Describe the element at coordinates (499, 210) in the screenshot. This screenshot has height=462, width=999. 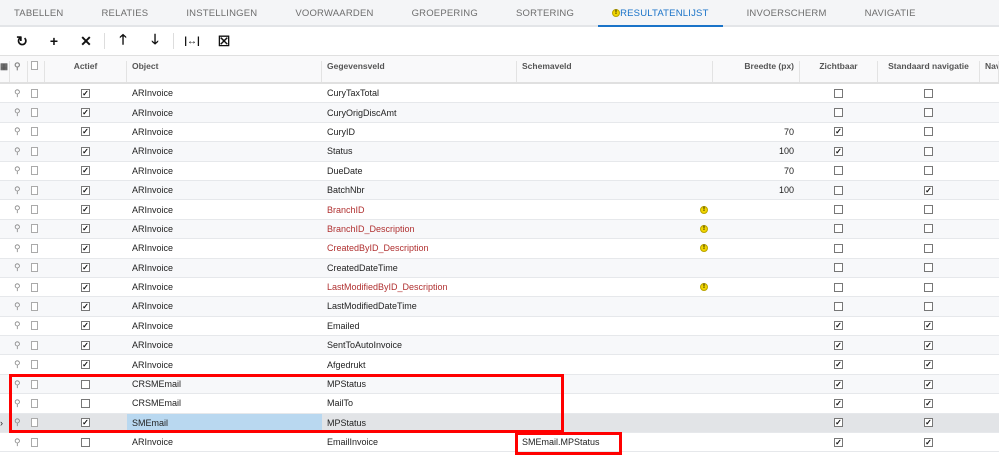
I see `table-row: ⚲ ✓ ARInvoice BranchID !` at that location.